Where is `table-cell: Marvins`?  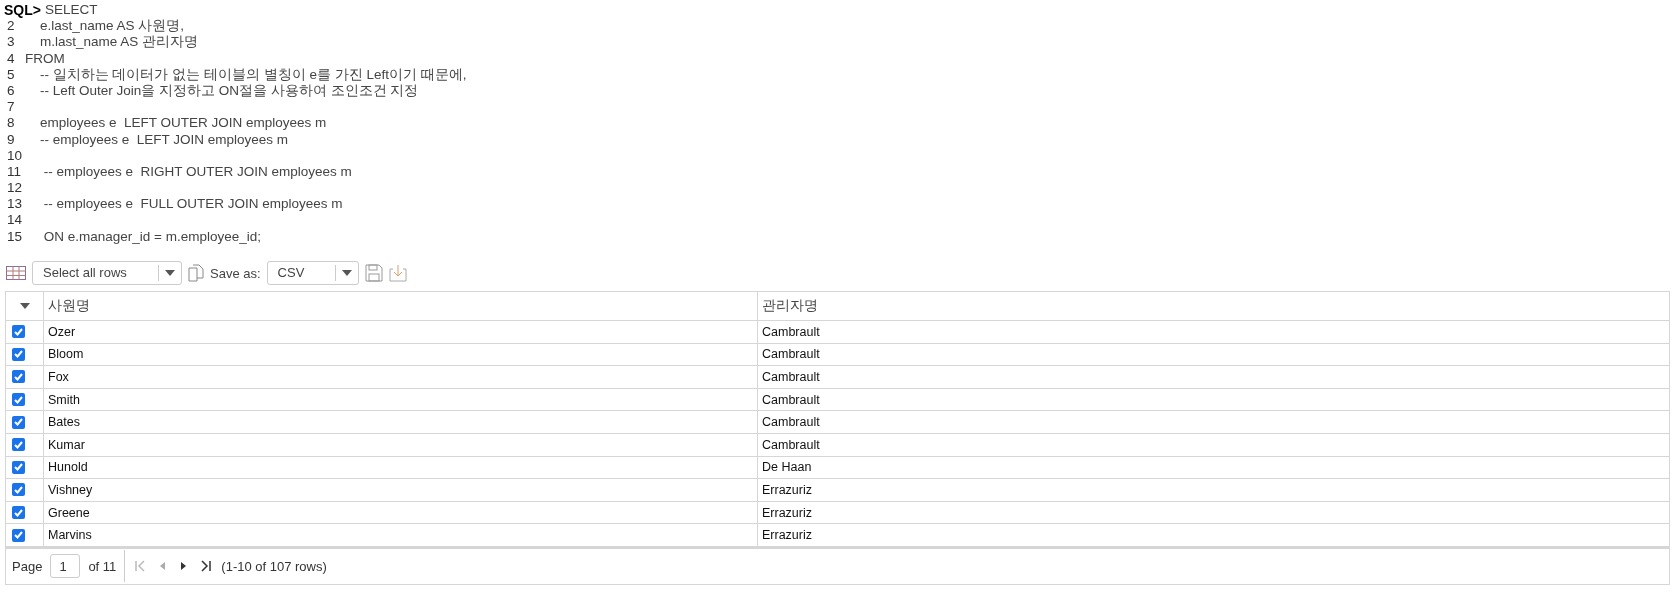 table-cell: Marvins is located at coordinates (400, 535).